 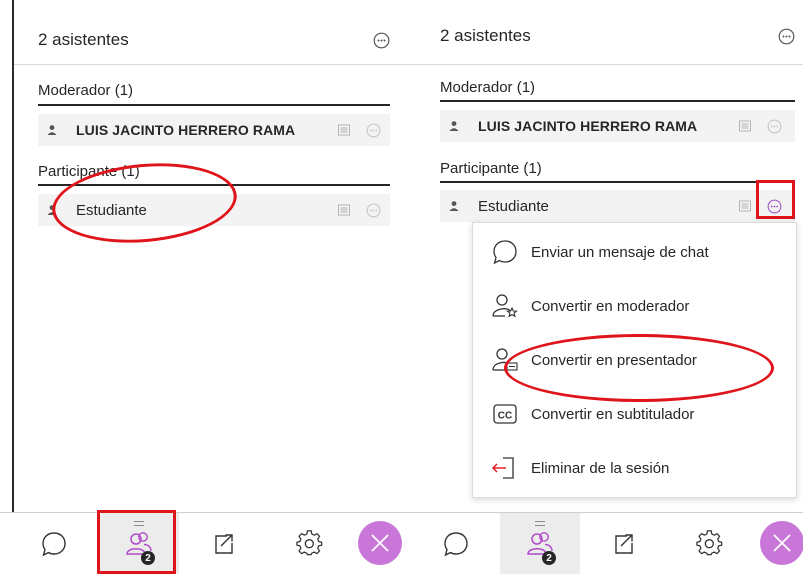 What do you see at coordinates (503, 468) in the screenshot?
I see `remove-icon` at bounding box center [503, 468].